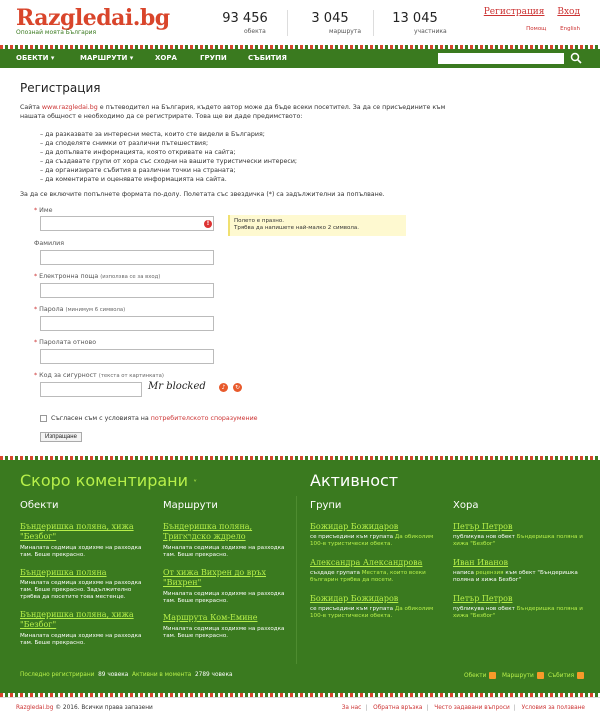  I want to click on feed-objects-link: Обекти, so click(475, 676).